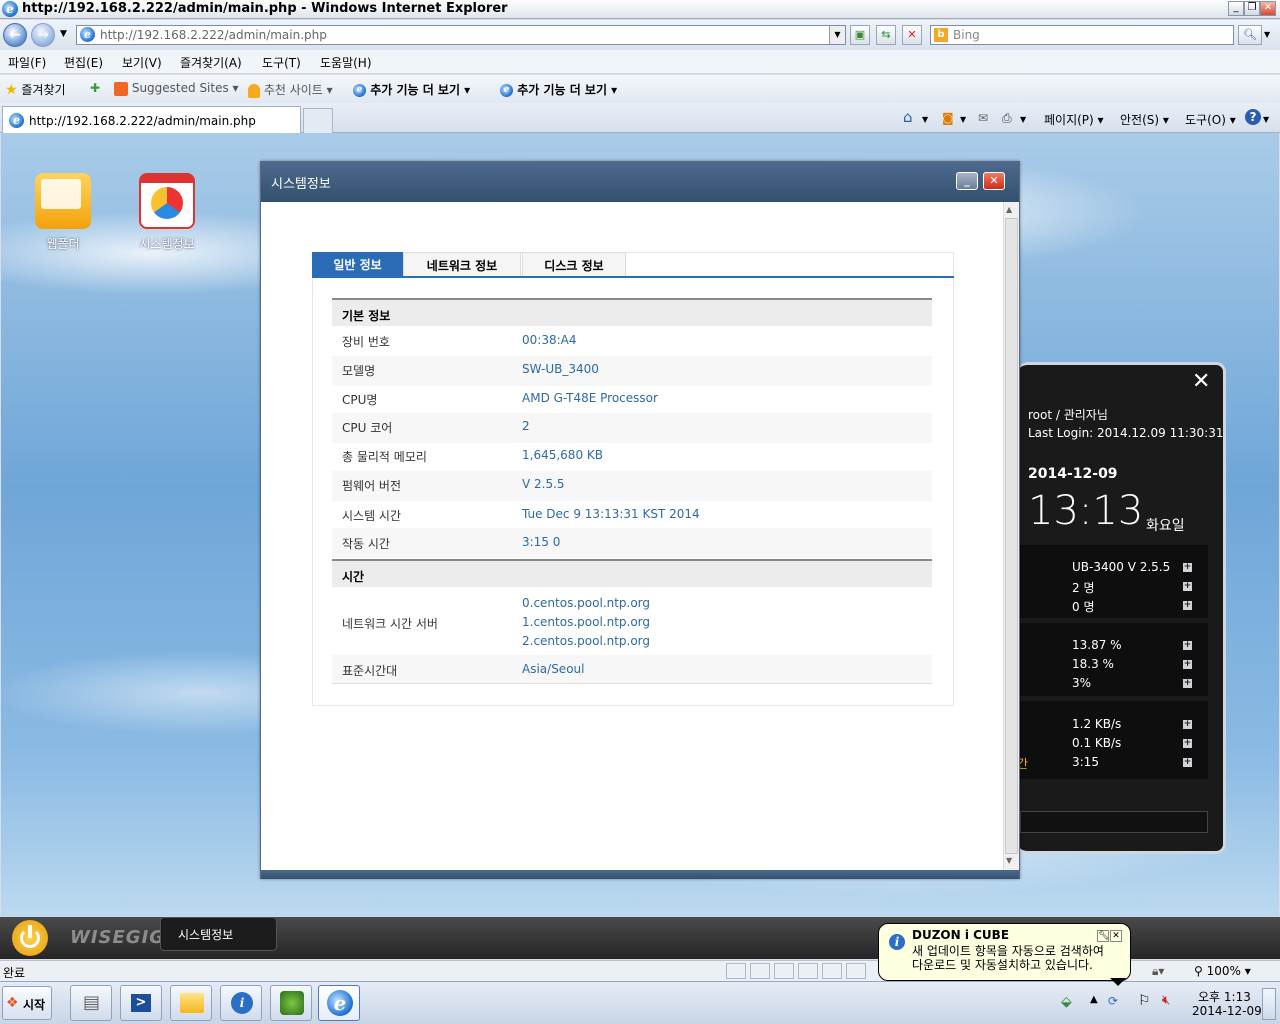  Describe the element at coordinates (1166, 1000) in the screenshot. I see `tray-volume-icon: 🔇︎` at that location.